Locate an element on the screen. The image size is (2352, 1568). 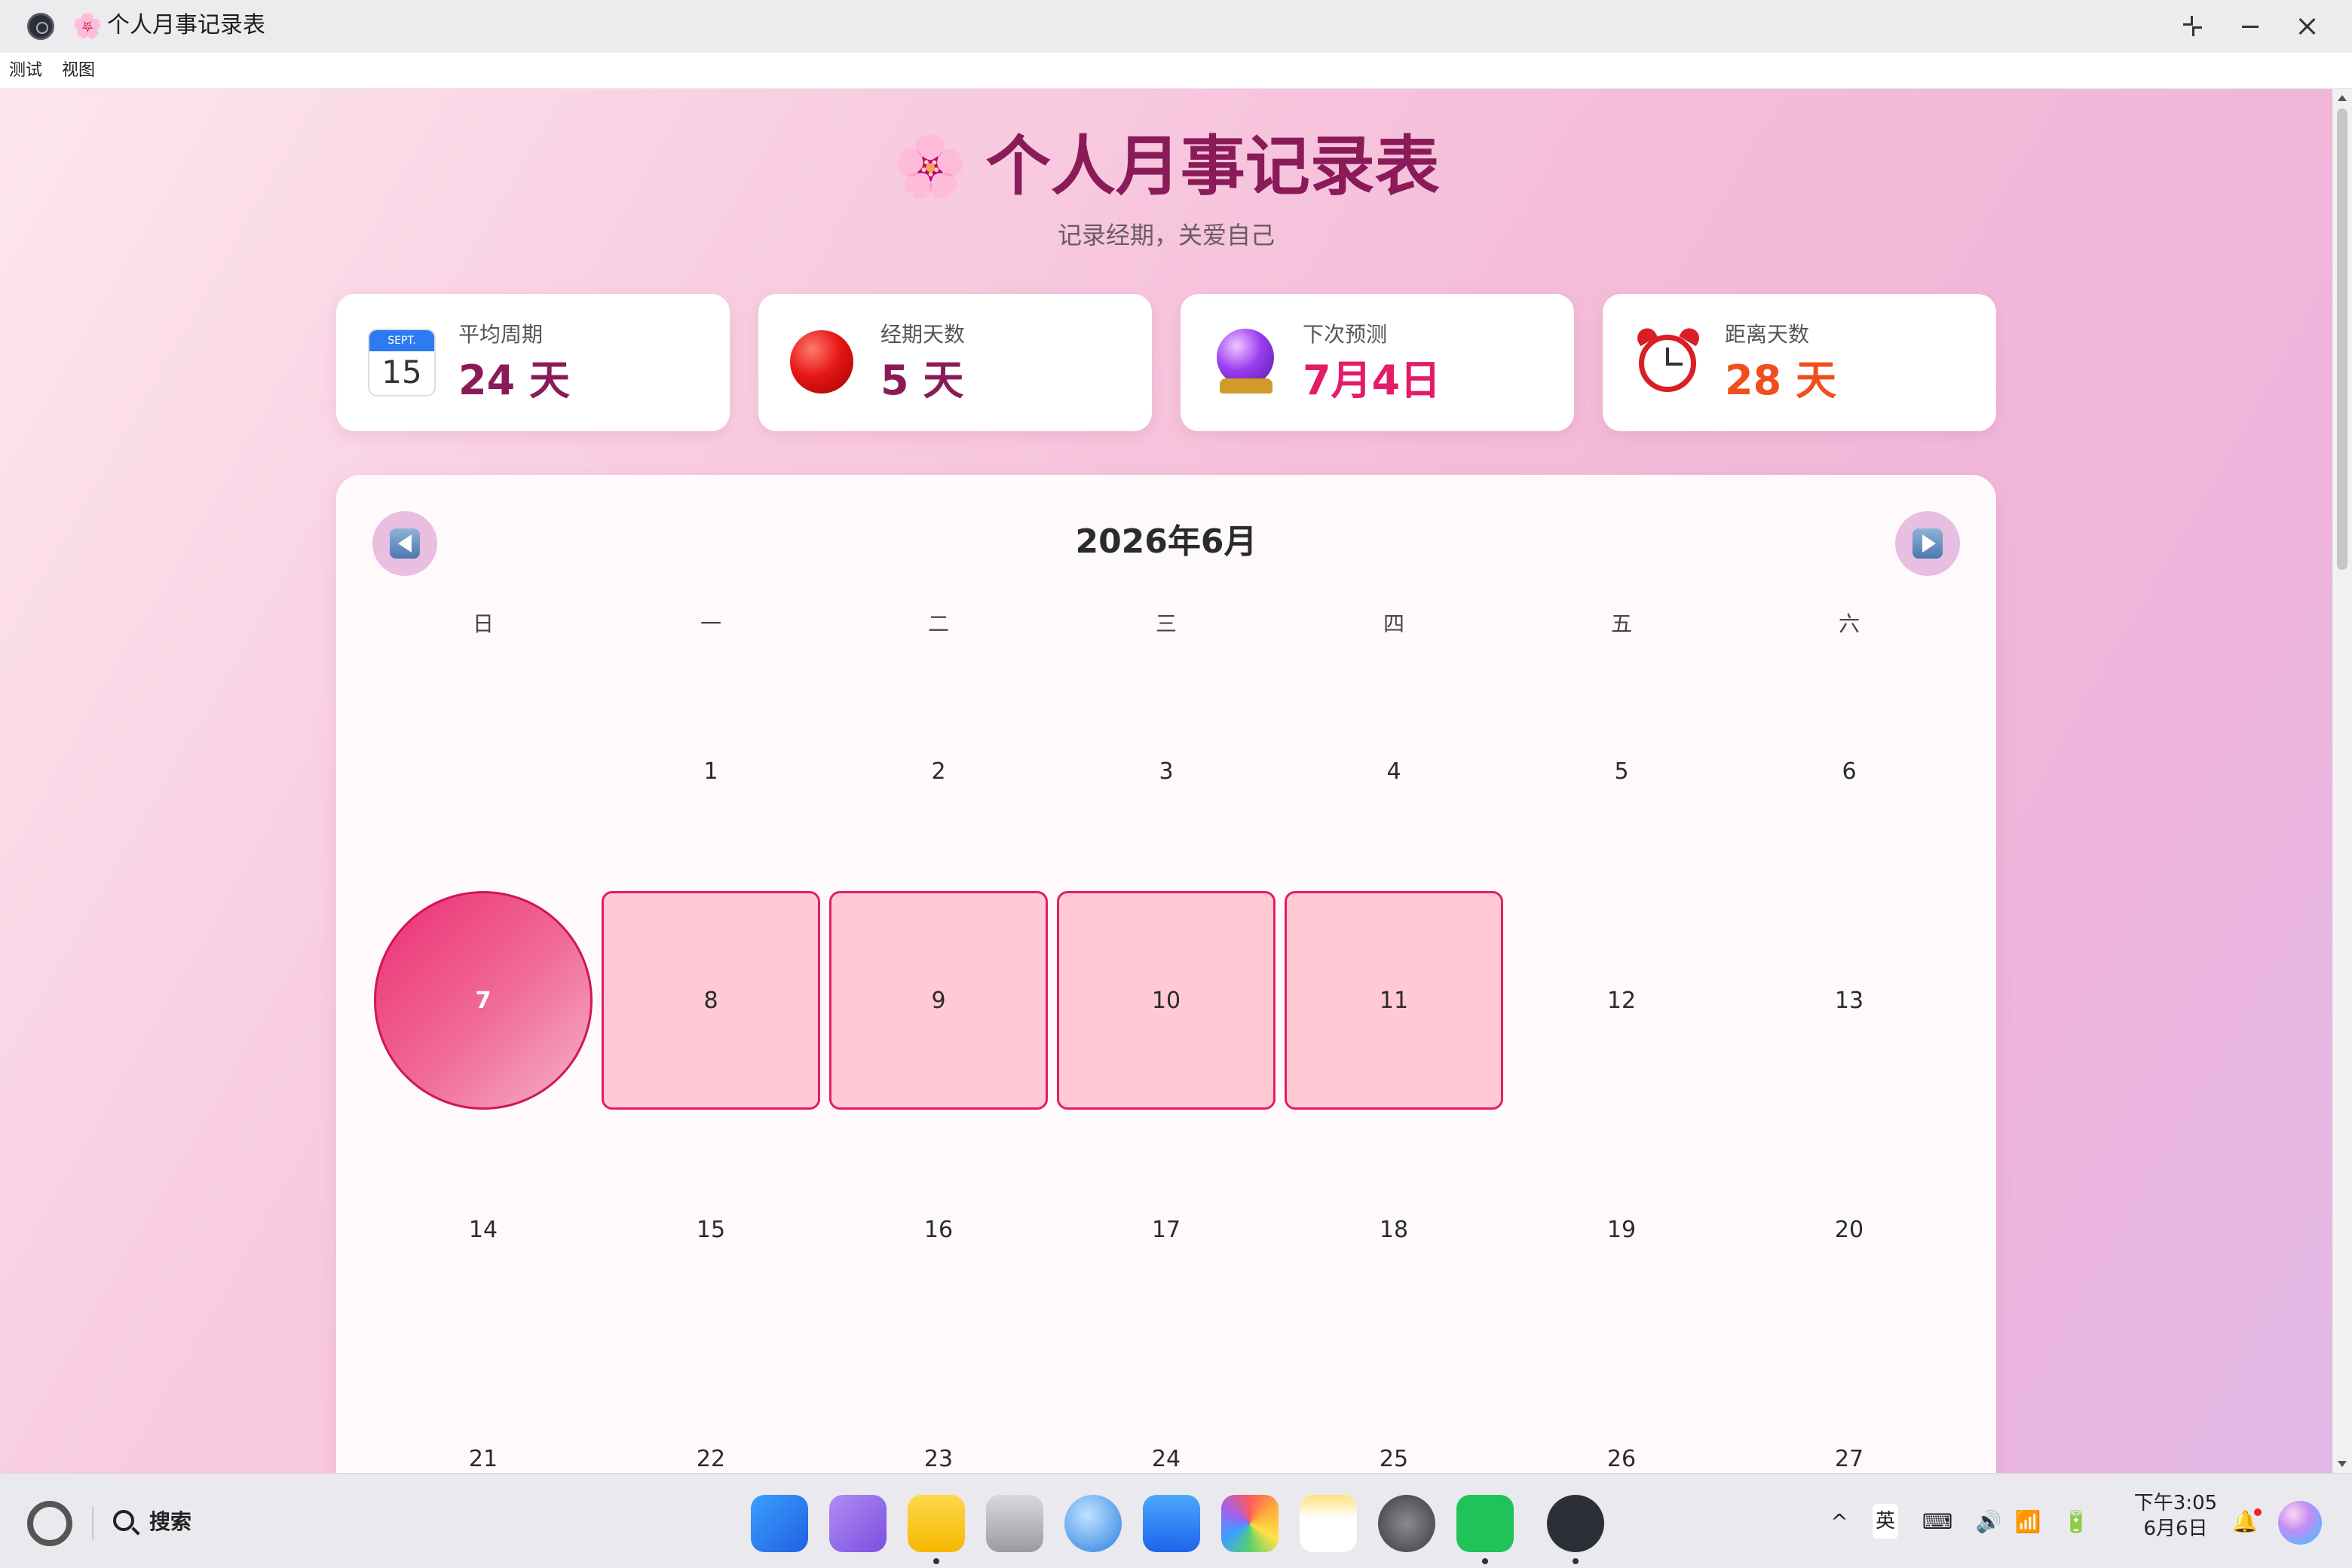
calendar-day: 1 is located at coordinates (711, 771).